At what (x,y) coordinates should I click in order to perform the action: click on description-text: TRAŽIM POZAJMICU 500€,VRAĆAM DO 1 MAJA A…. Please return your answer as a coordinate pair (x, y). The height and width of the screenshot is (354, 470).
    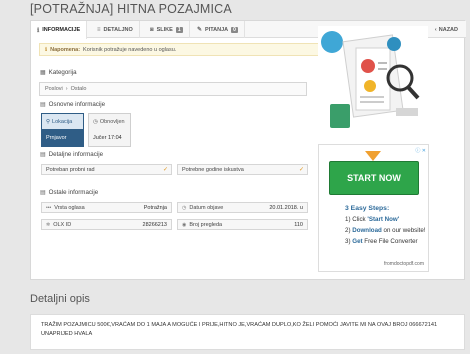
    Looking at the image, I should click on (247, 332).